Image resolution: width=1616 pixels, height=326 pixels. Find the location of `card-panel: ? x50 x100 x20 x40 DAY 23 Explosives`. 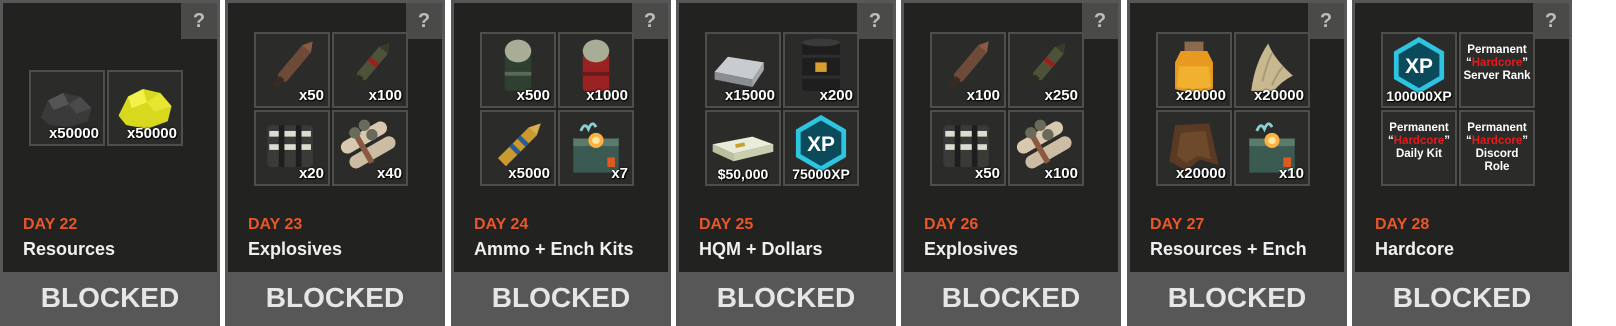

card-panel: ? x50 x100 x20 x40 DAY 23 Explosives is located at coordinates (335, 137).